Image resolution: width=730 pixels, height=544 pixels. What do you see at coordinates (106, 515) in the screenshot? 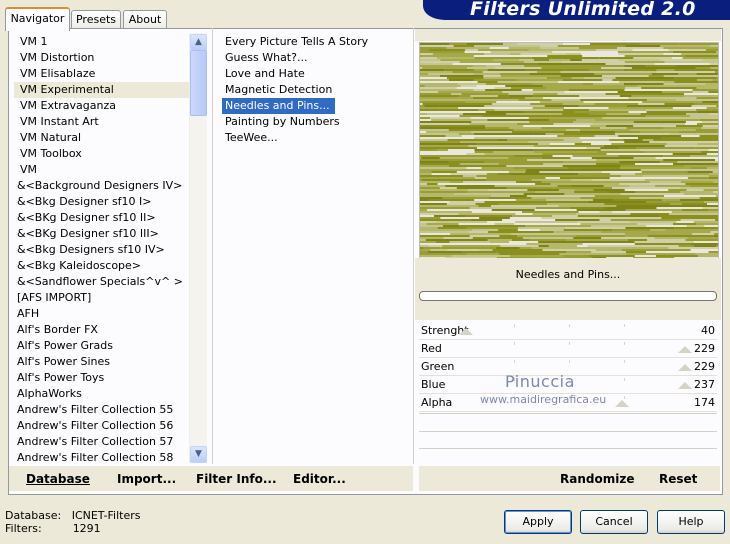
I see `database-info-value: ICNET-Filters` at bounding box center [106, 515].